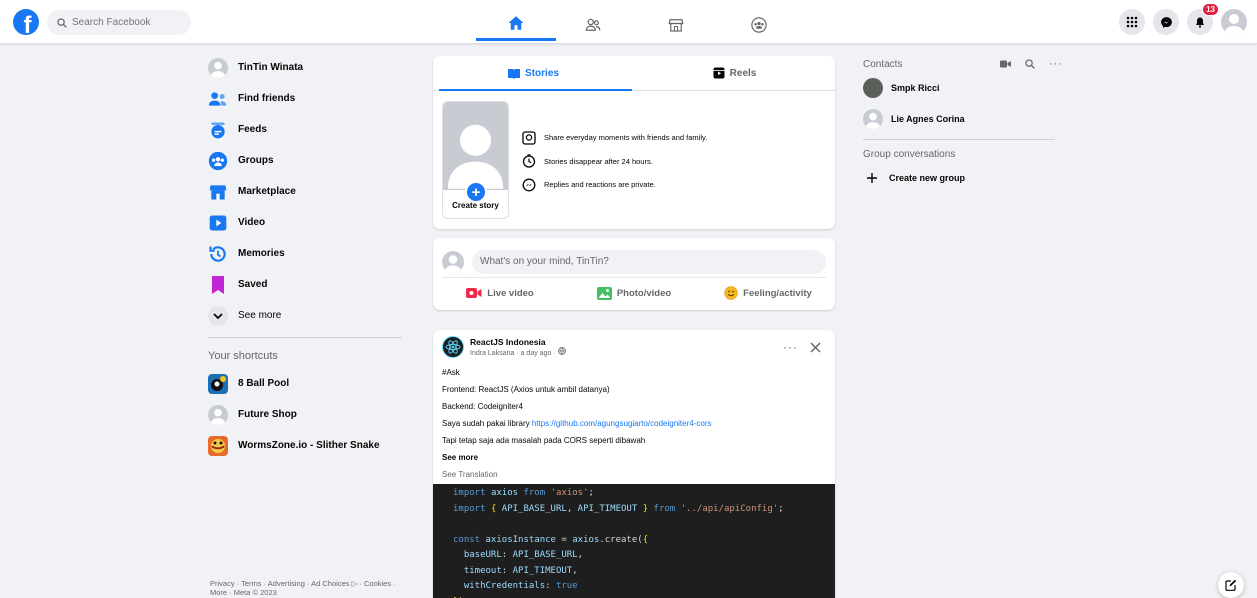 The width and height of the screenshot is (1257, 598). Describe the element at coordinates (963, 64) in the screenshot. I see `contacts-header: Contacts ···` at that location.